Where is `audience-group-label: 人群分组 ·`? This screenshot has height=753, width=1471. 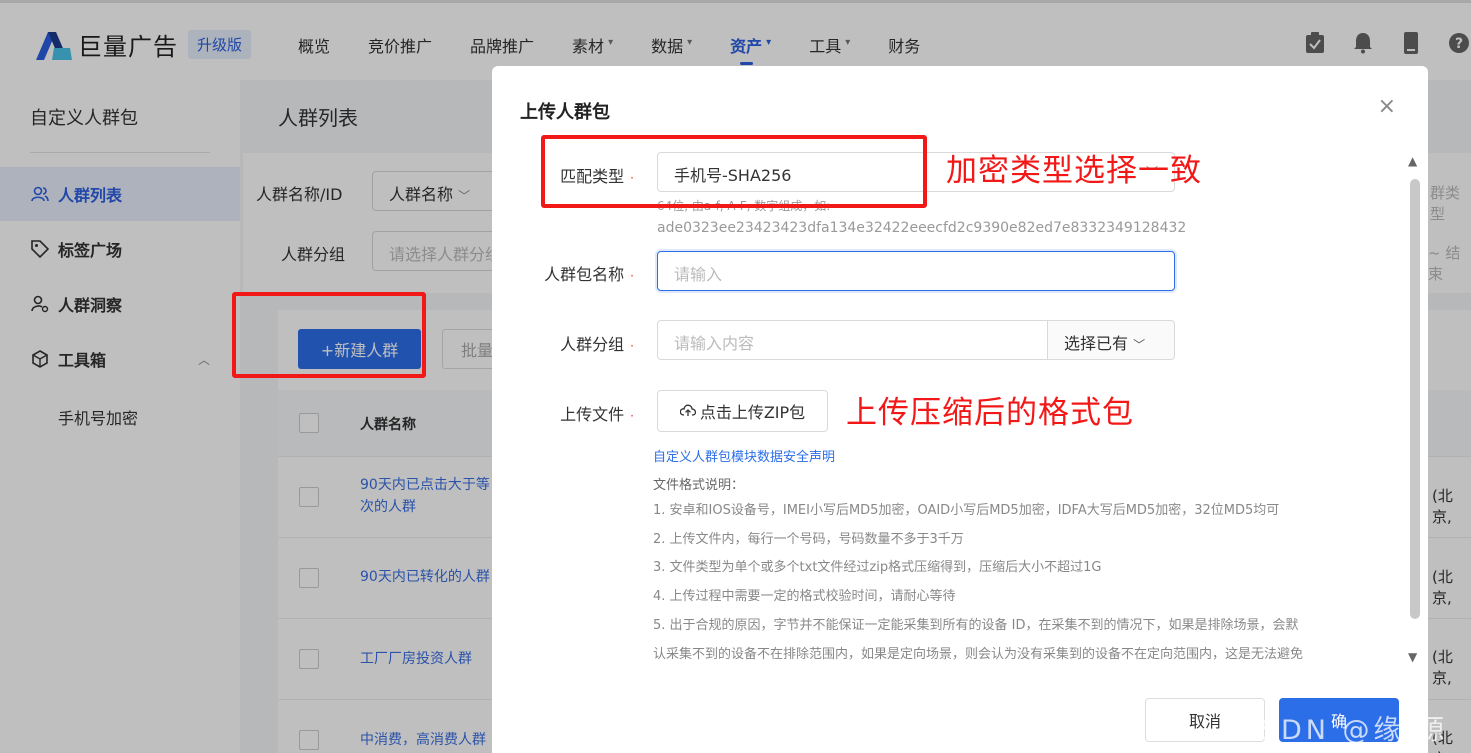
audience-group-label: 人群分组 · is located at coordinates (597, 344).